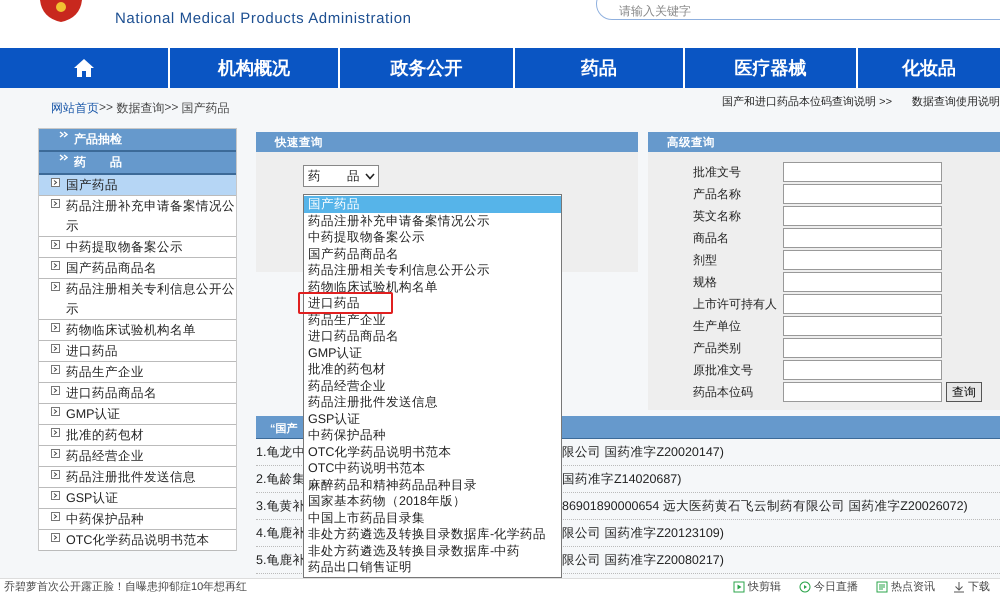 This screenshot has width=1000, height=594. I want to click on field-label: 英文名称, so click(717, 216).